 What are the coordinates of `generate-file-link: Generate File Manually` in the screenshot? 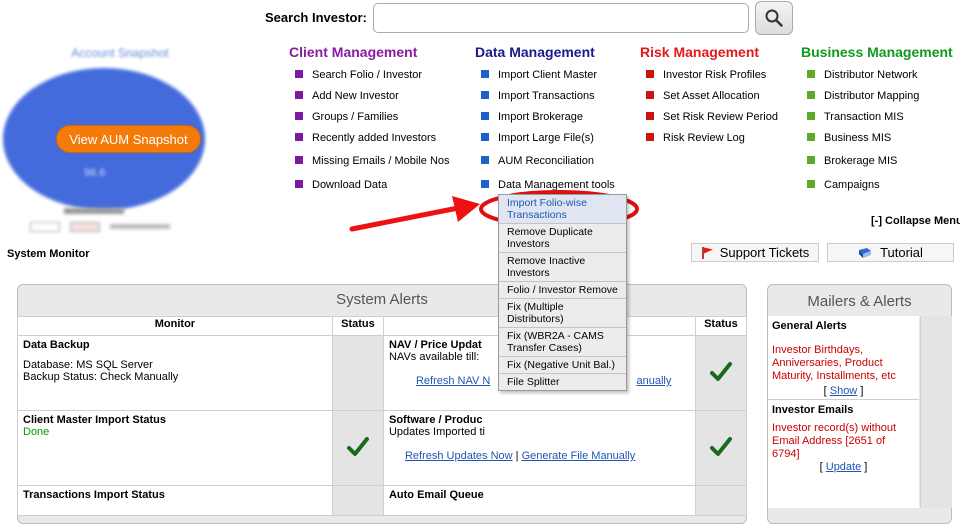 It's located at (579, 456).